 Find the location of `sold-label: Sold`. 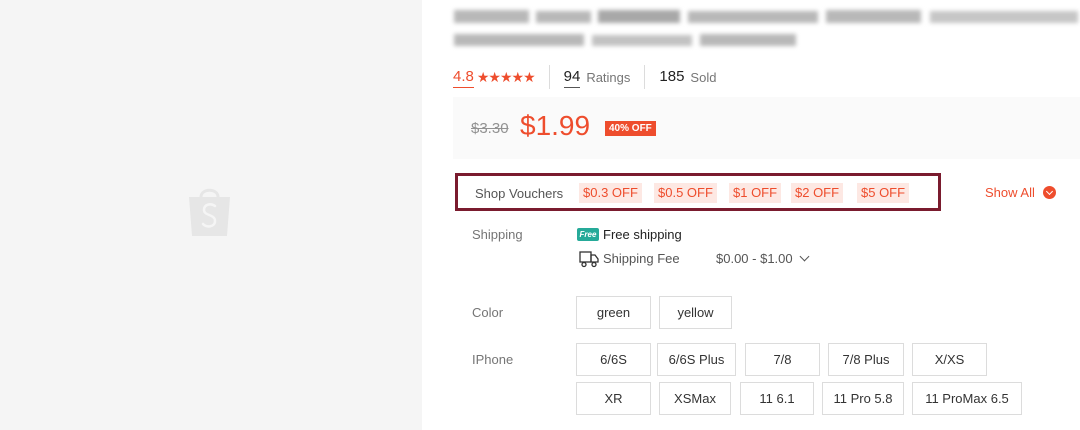

sold-label: Sold is located at coordinates (703, 77).